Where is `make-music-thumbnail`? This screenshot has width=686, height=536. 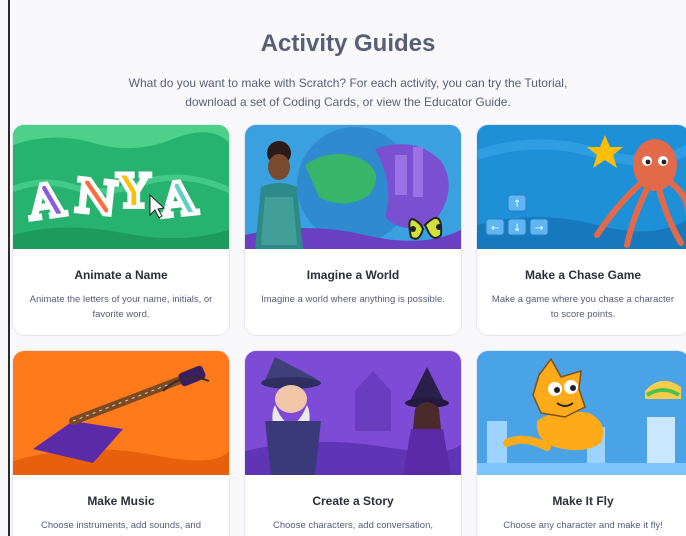 make-music-thumbnail is located at coordinates (121, 413).